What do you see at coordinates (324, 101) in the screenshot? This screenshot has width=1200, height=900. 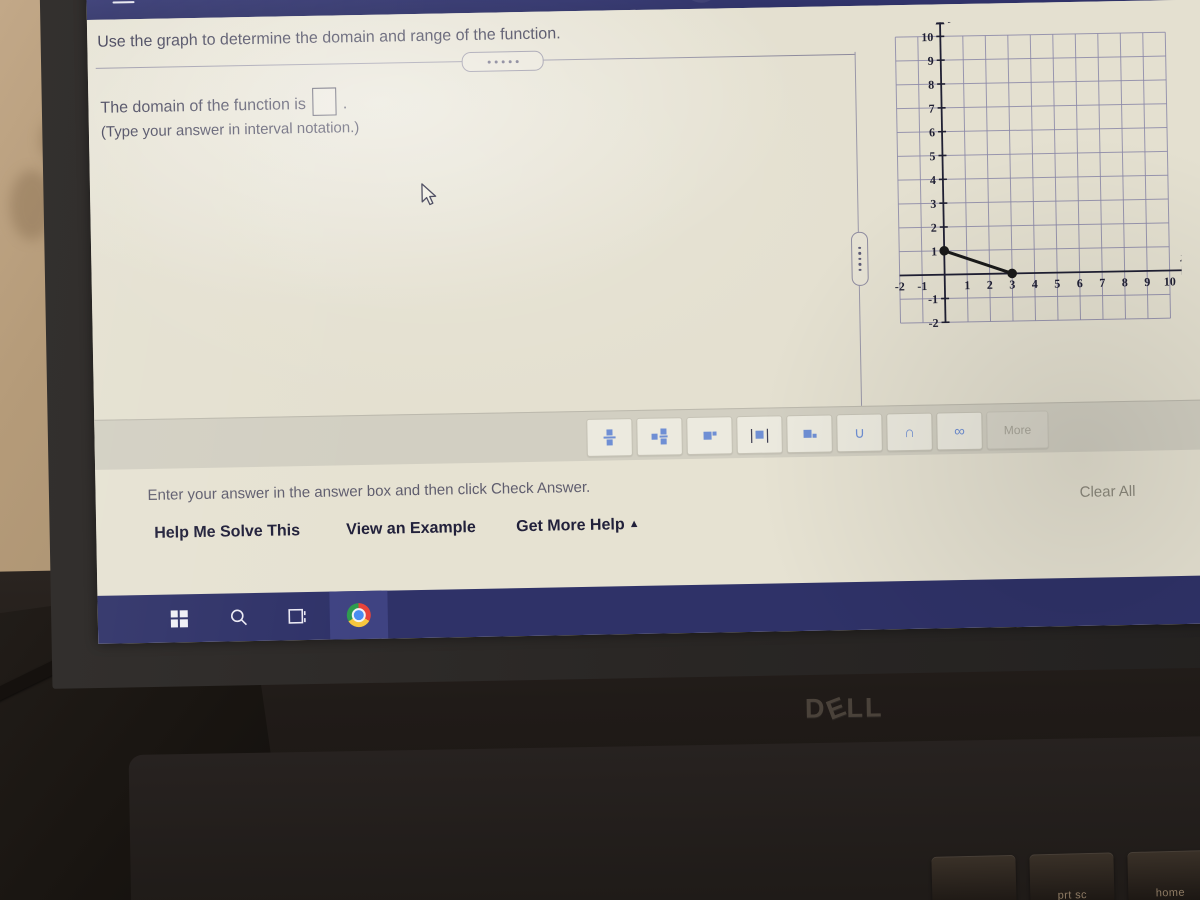 I see `domain-answer-input` at bounding box center [324, 101].